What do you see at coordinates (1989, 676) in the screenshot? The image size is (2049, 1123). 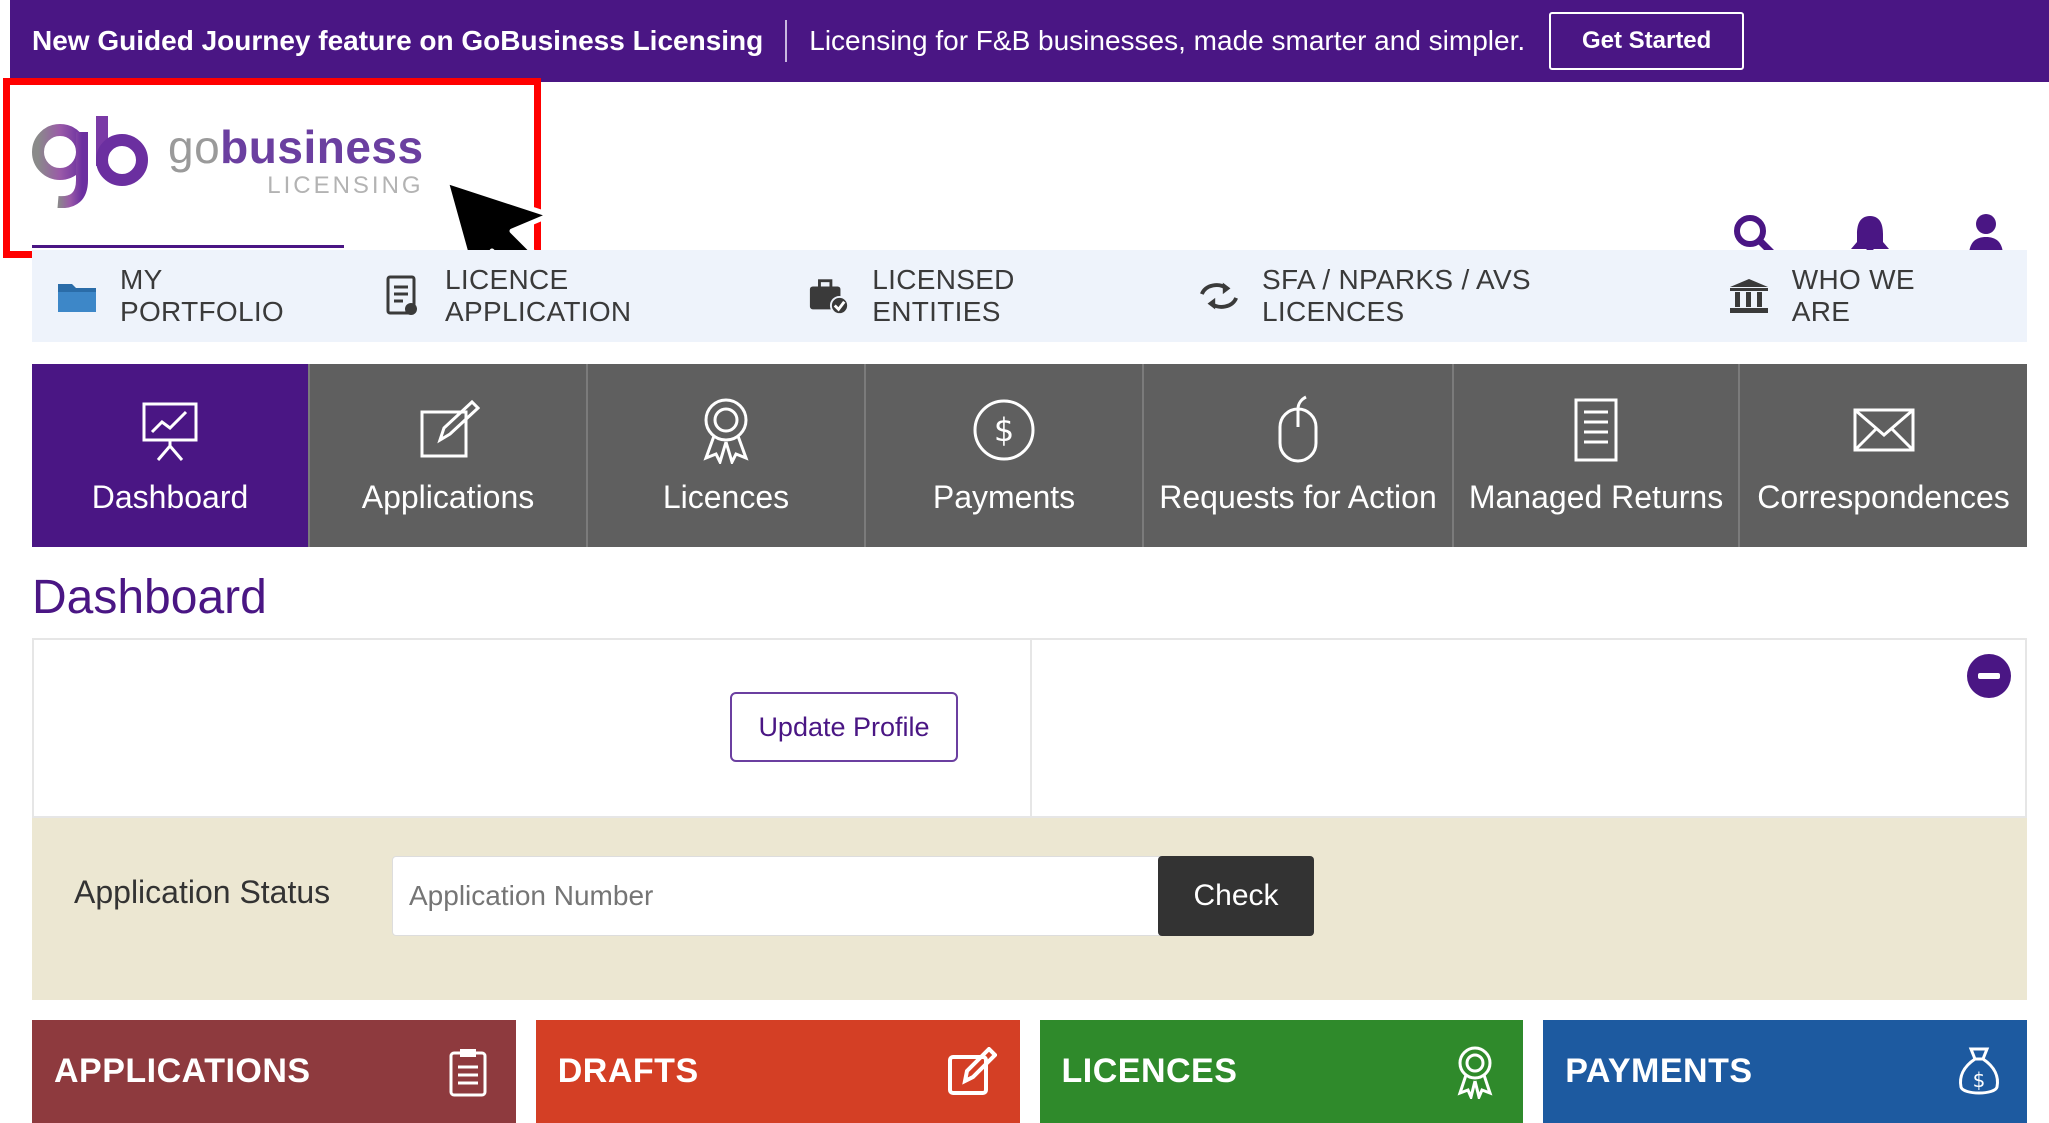 I see `collapse-minus-icon` at bounding box center [1989, 676].